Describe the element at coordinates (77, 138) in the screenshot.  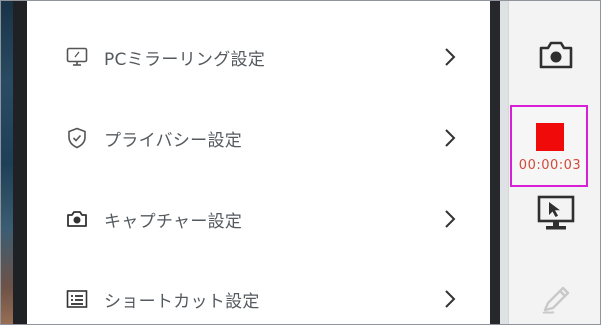
I see `shield-check-icon` at that location.